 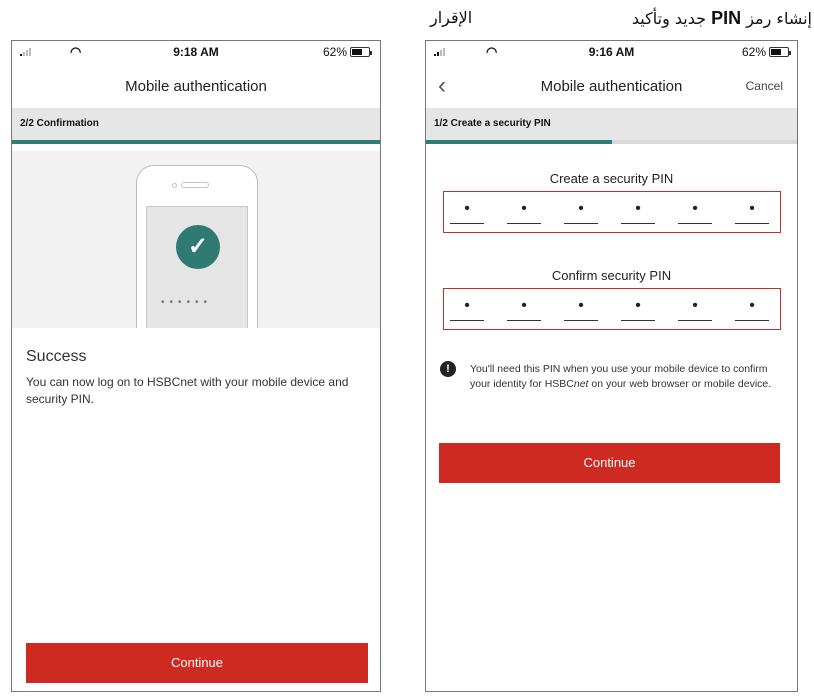 I want to click on phone-illustration: ✓ ••••••, so click(x=197, y=255).